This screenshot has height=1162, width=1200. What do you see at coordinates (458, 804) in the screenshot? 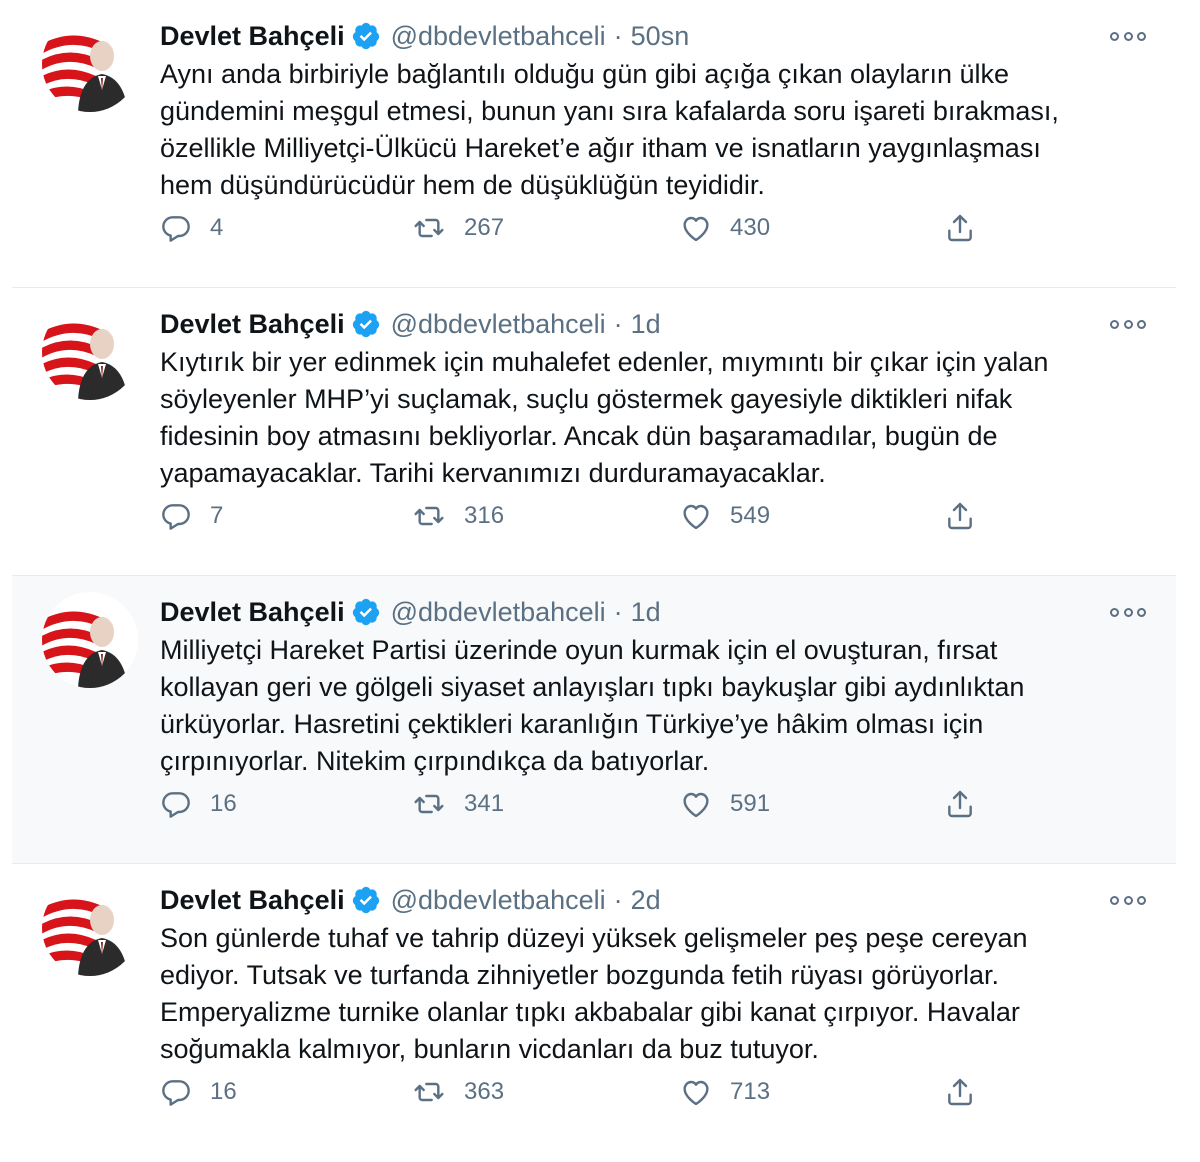
I see `retweet-button: 341` at bounding box center [458, 804].